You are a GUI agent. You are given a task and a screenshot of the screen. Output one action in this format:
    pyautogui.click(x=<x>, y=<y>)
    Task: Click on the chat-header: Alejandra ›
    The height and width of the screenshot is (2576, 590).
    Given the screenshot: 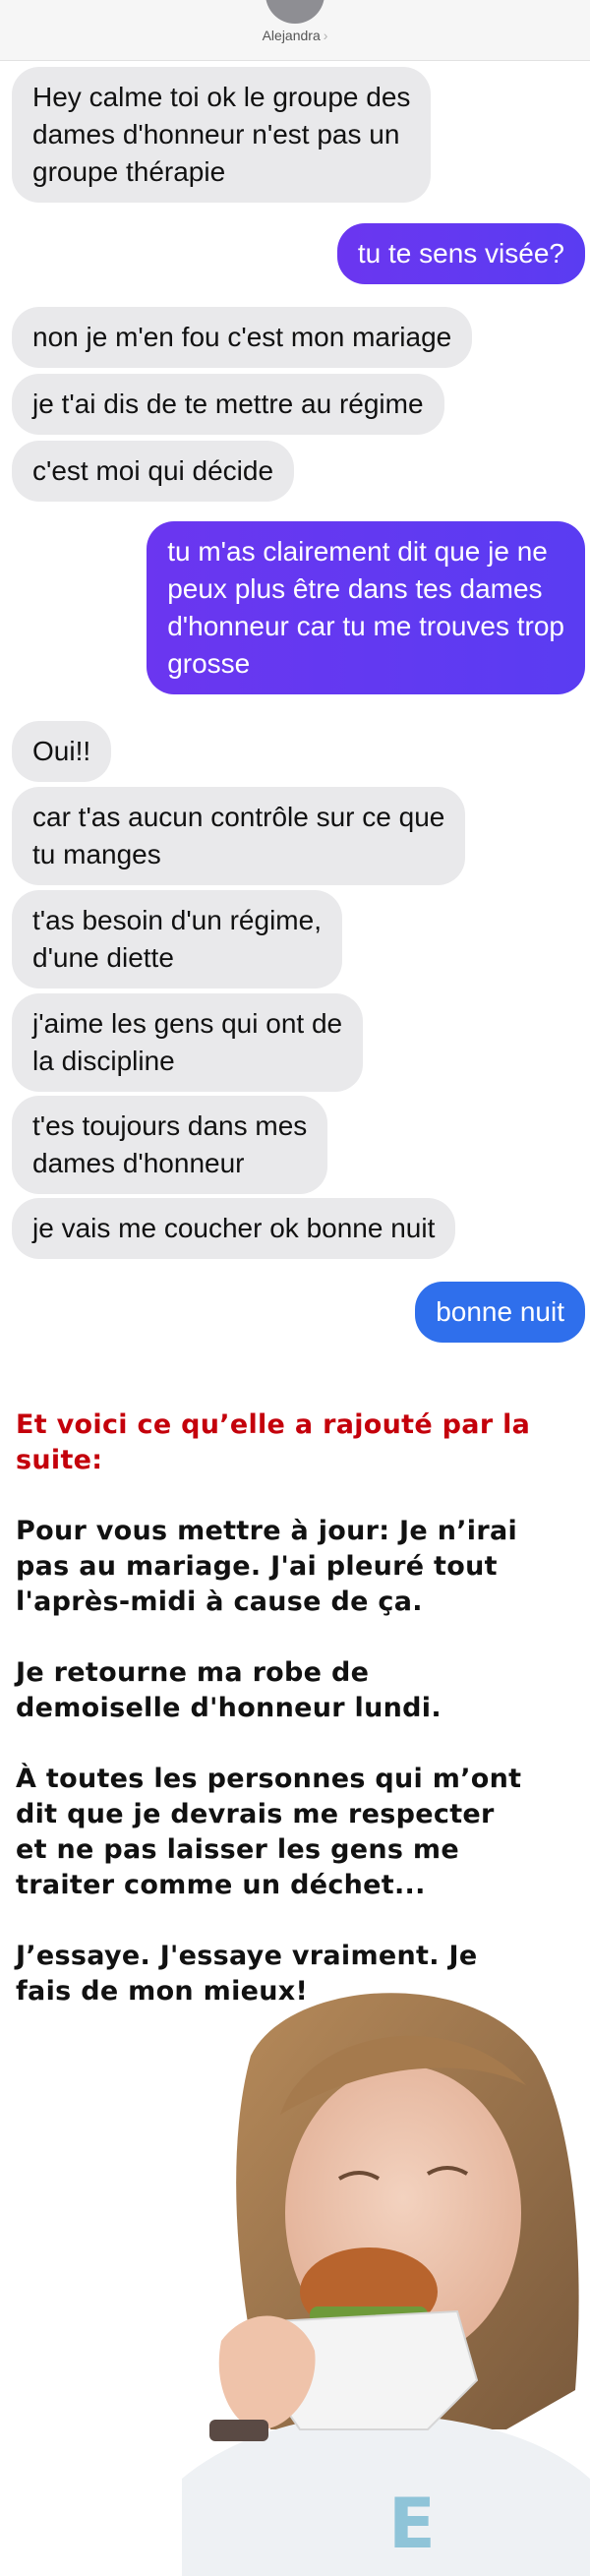 What is the action you would take?
    pyautogui.click(x=295, y=31)
    